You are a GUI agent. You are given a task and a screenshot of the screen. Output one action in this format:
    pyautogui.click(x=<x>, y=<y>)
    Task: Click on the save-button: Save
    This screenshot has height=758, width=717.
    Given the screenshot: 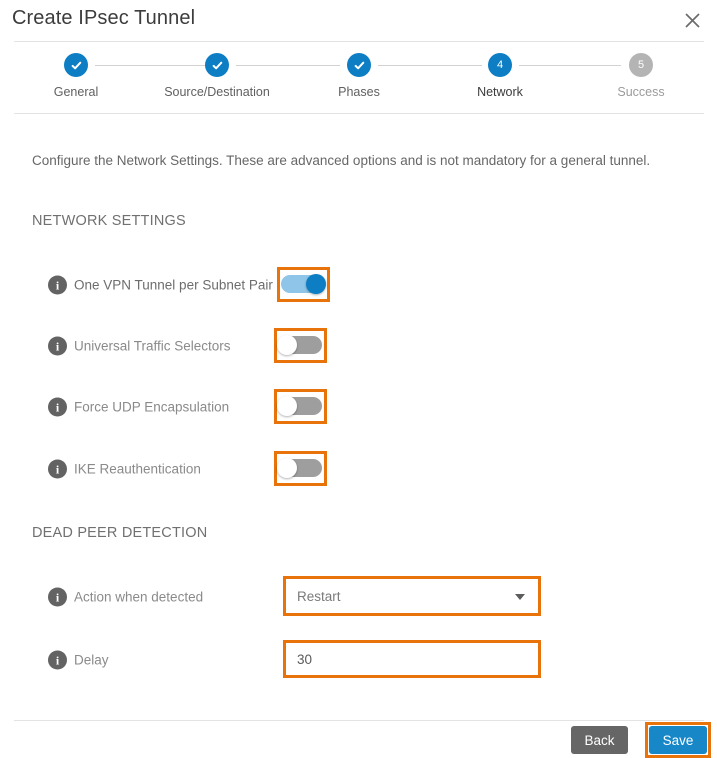 What is the action you would take?
    pyautogui.click(x=678, y=740)
    